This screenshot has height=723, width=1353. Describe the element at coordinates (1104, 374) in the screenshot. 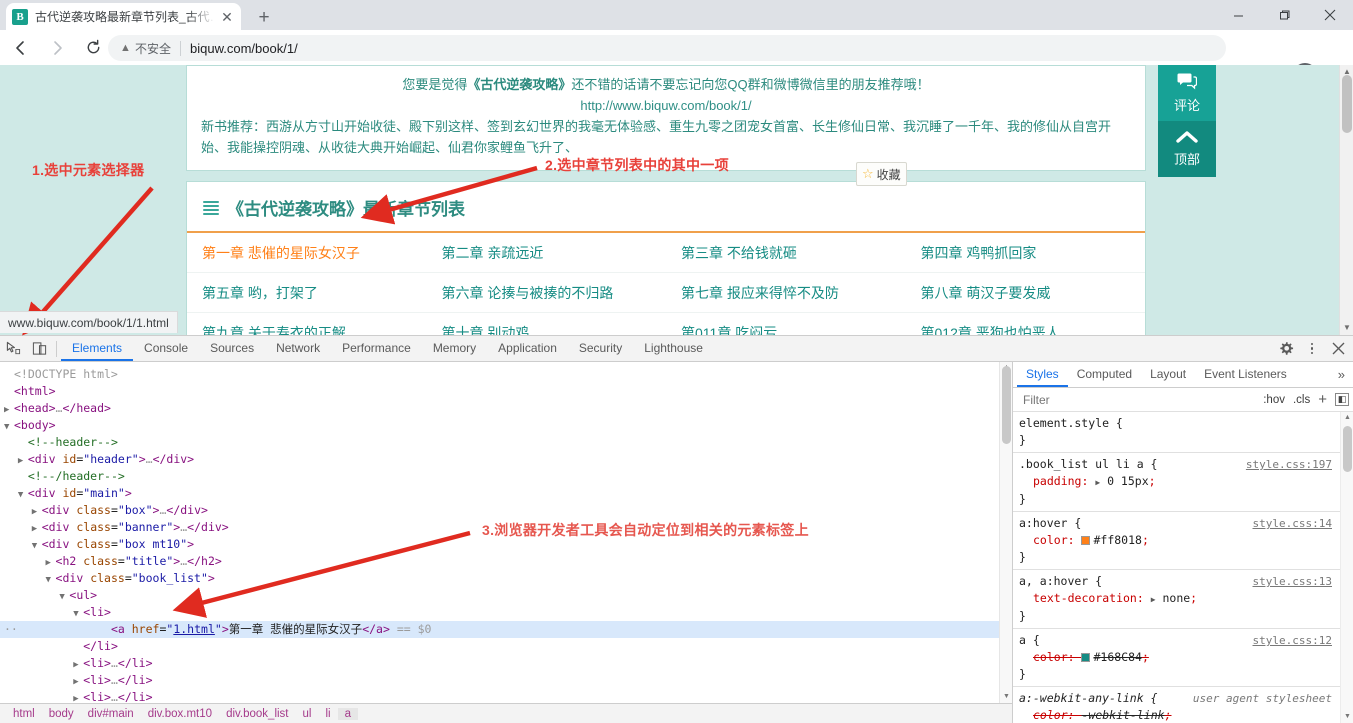

I see `styles-tab-computed: Computed` at that location.